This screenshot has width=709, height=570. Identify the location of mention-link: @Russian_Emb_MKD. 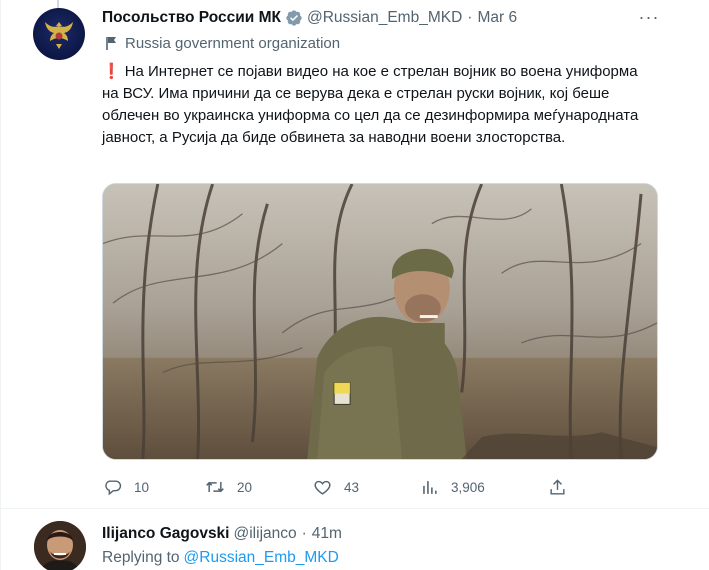
(261, 558).